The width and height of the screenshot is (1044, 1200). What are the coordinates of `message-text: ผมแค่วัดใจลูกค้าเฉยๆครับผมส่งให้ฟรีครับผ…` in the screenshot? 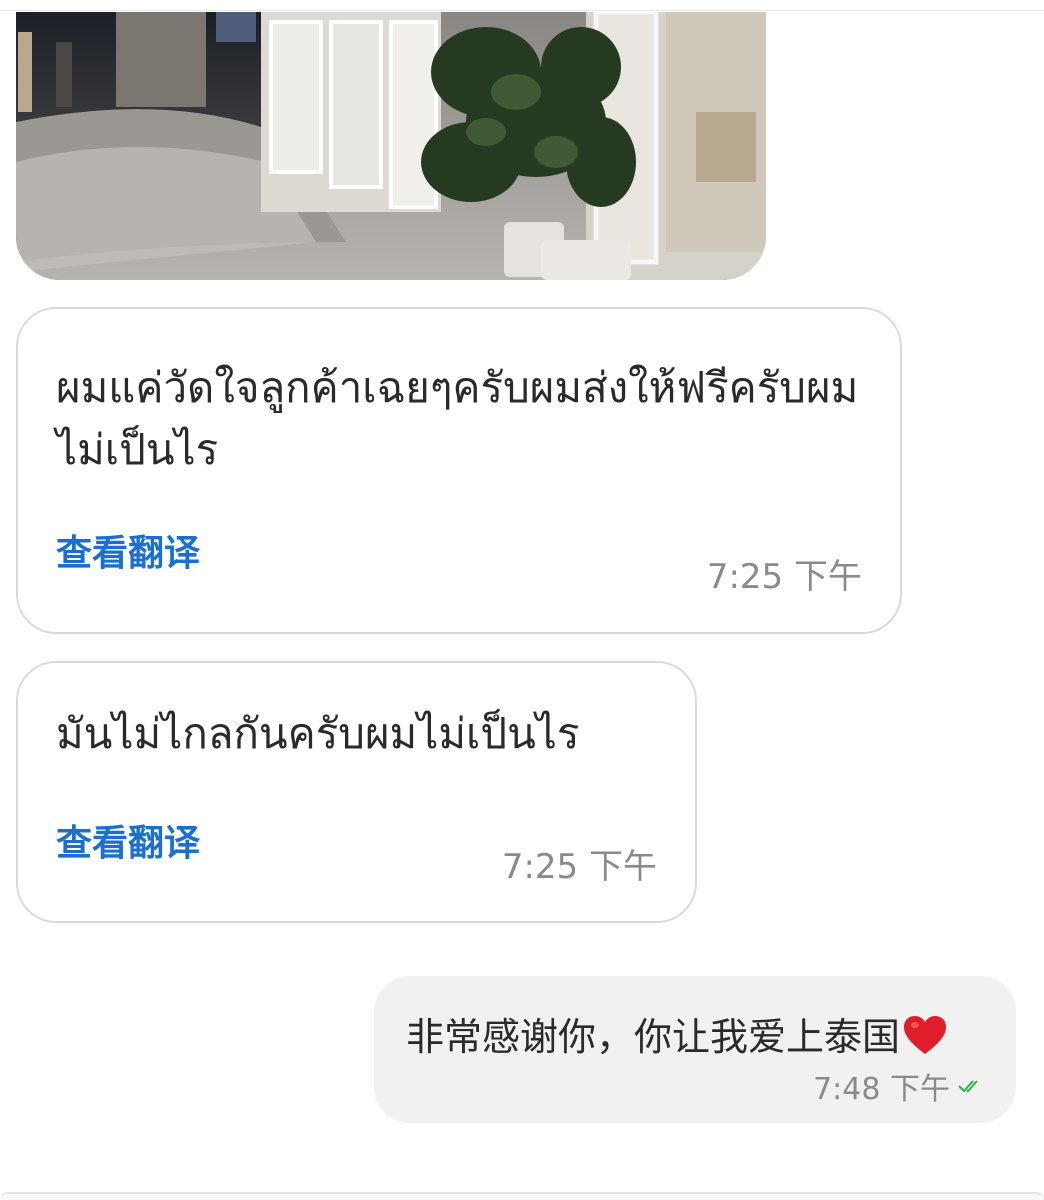 It's located at (457, 418).